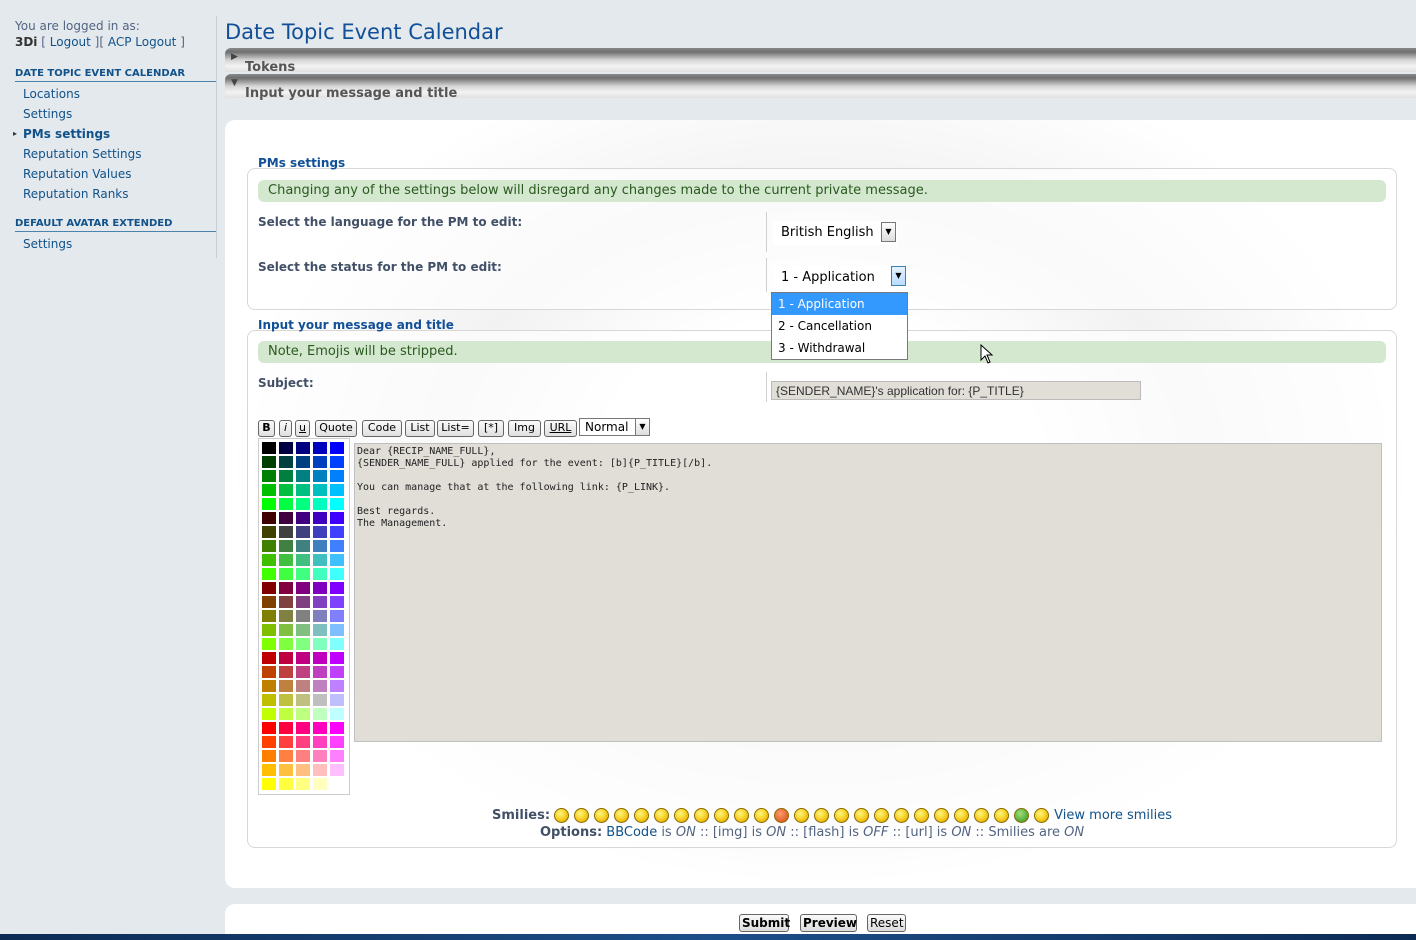 The width and height of the screenshot is (1416, 940). I want to click on font-size-select: Normal ▼, so click(614, 427).